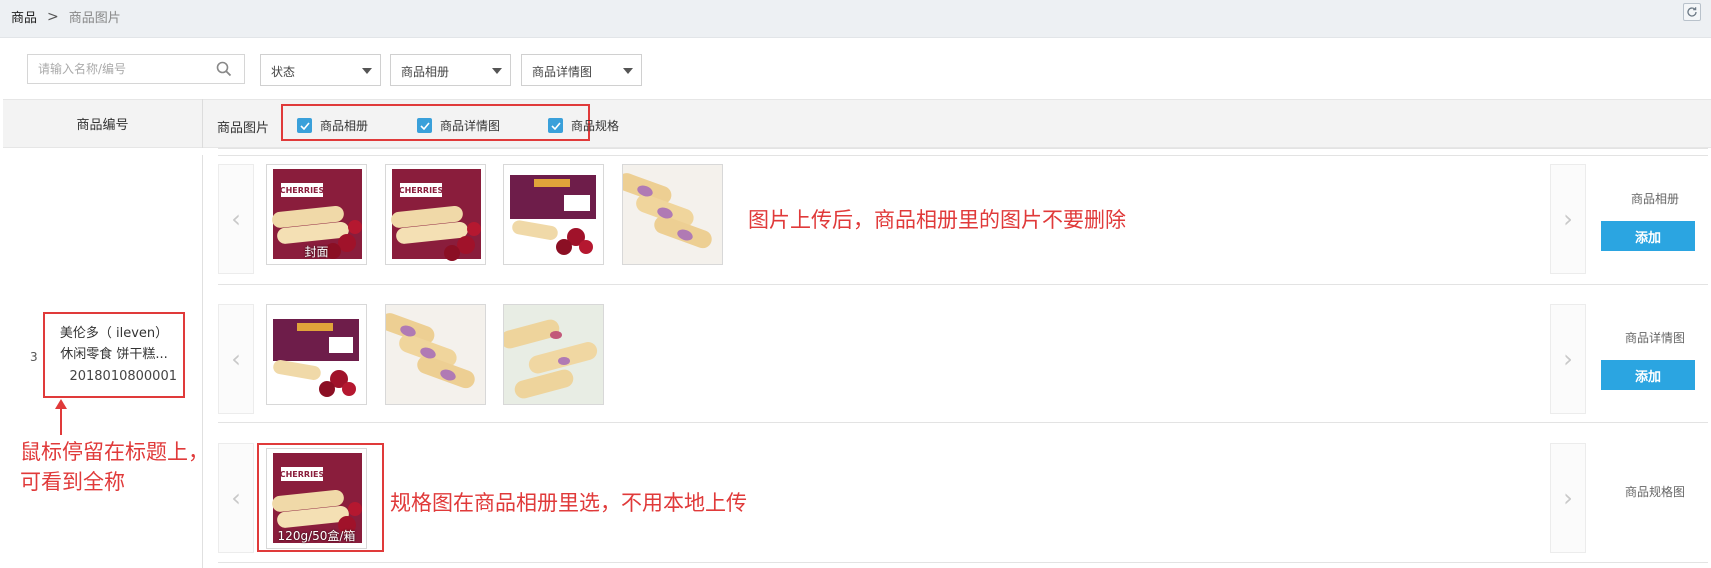 The height and width of the screenshot is (568, 1711). I want to click on checkbox-spec-label: 商品规格, so click(595, 126).